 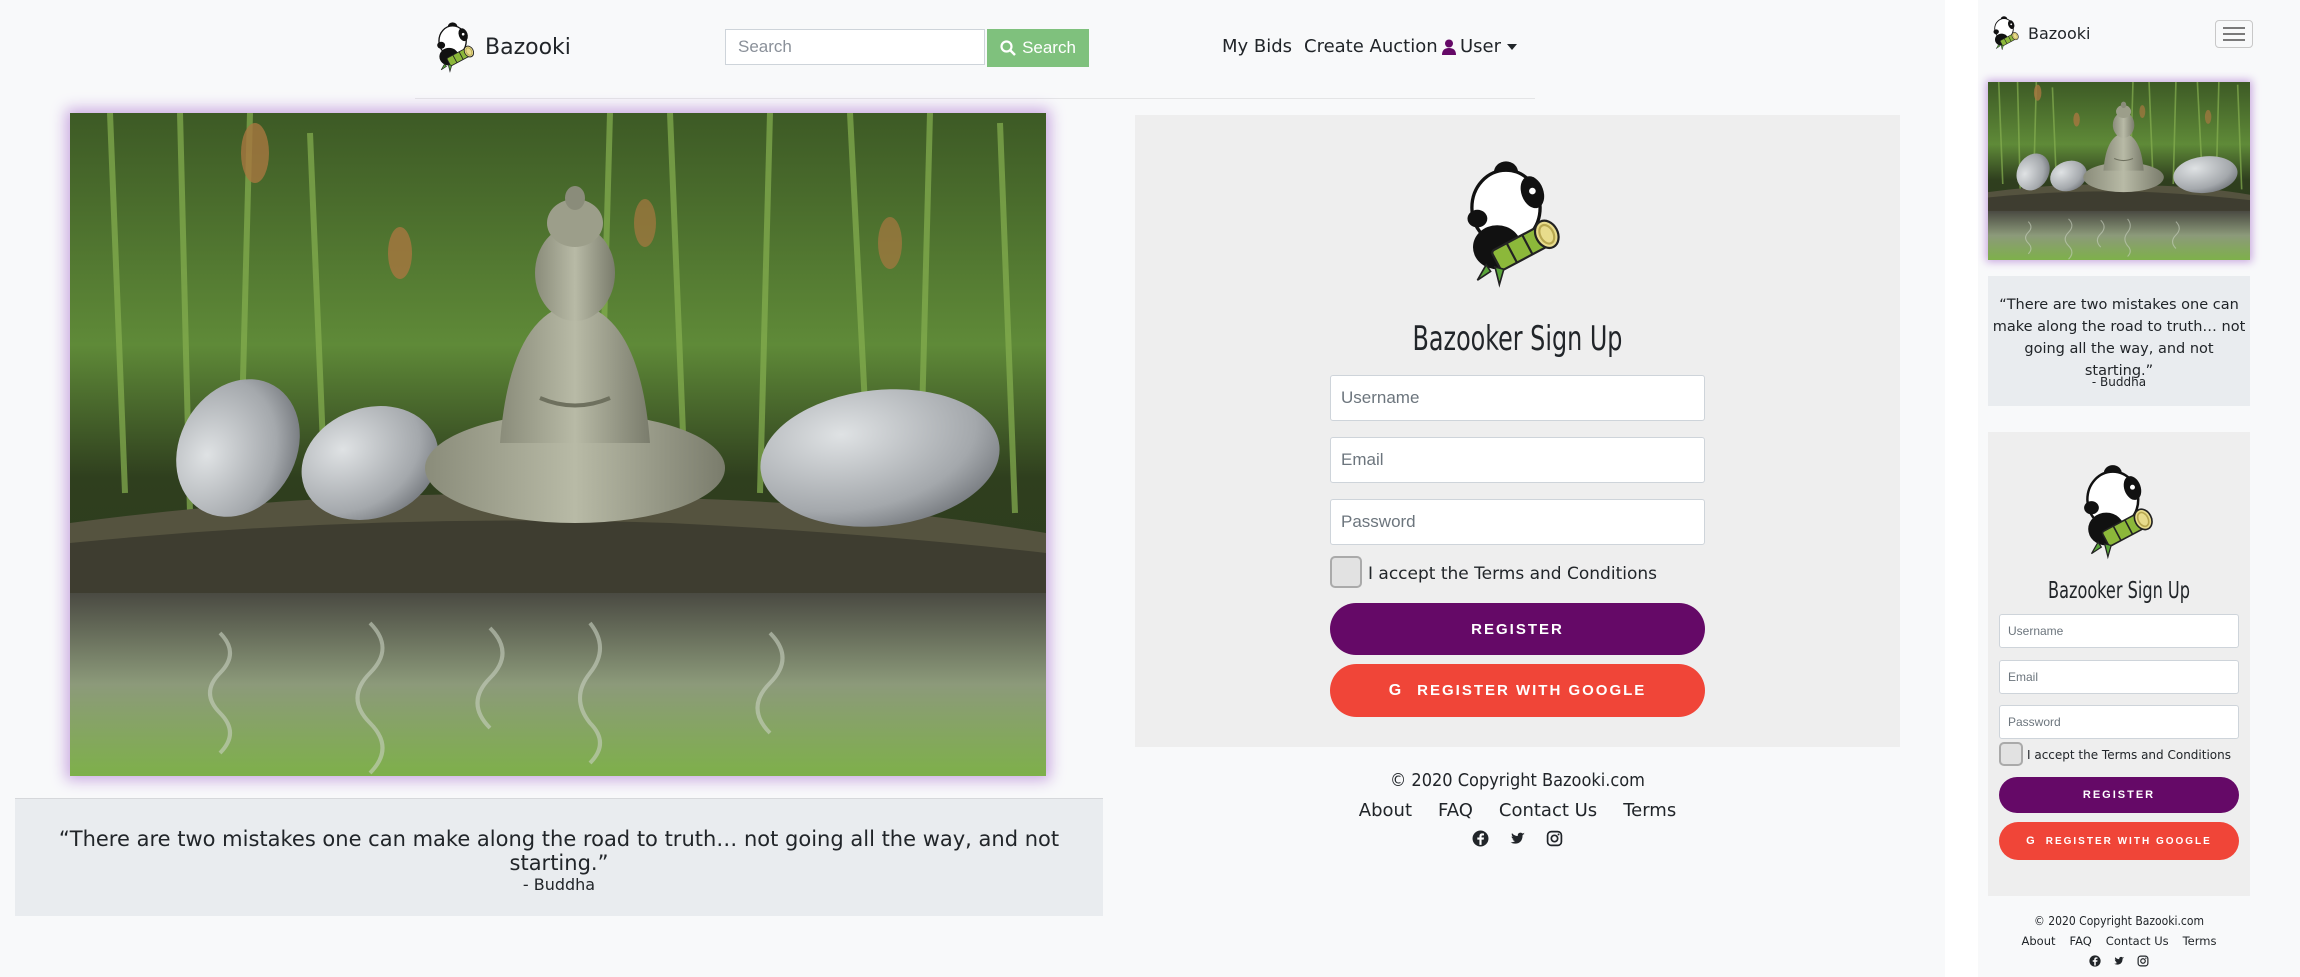 What do you see at coordinates (855, 47) in the screenshot?
I see `search-input` at bounding box center [855, 47].